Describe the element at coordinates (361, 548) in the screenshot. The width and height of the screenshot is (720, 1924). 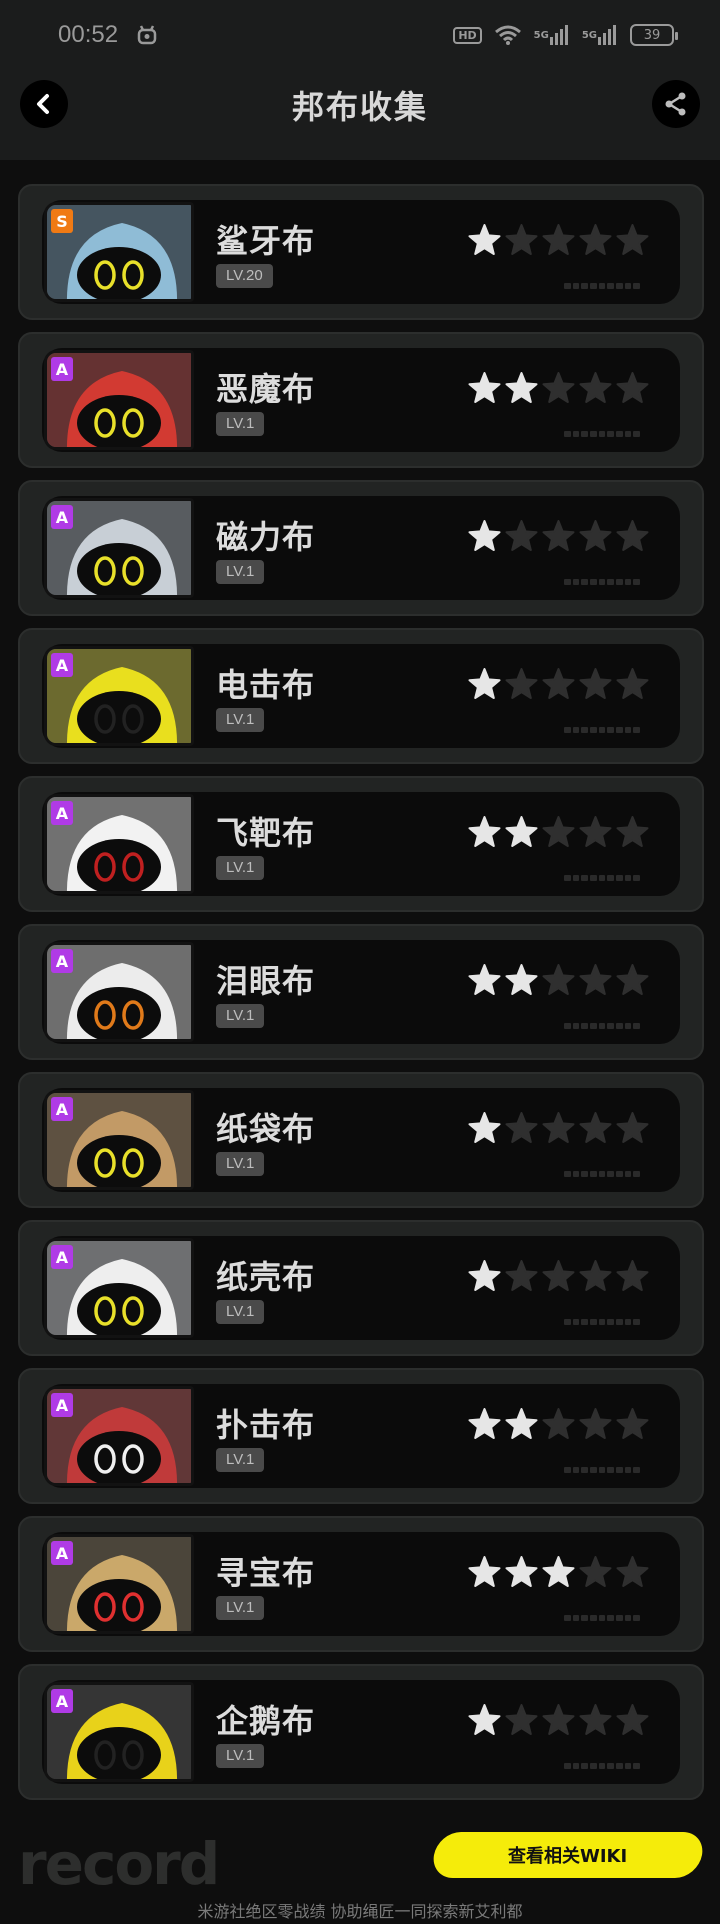
I see `bangboo-card: A 磁力布 LV.1` at that location.